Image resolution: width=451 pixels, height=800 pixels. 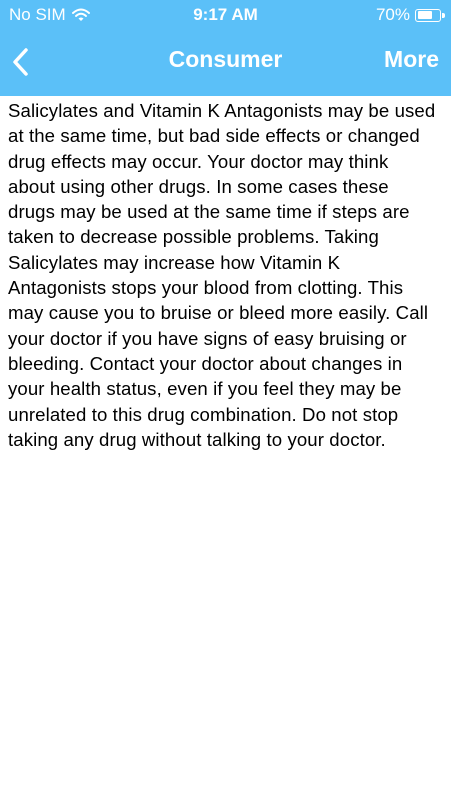 I want to click on status-bar: No SIM 9:17 AM 70%, so click(x=225, y=16).